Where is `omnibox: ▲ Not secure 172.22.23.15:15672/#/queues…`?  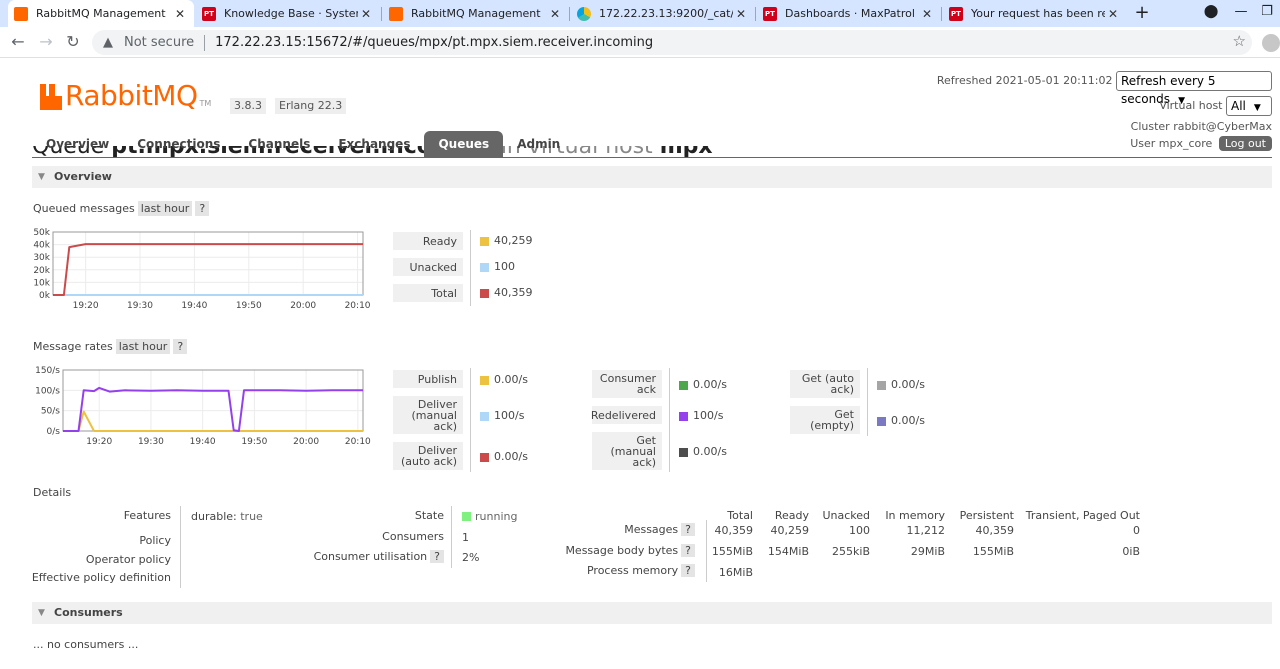
omnibox: ▲ Not secure 172.22.23.15:15672/#/queues… is located at coordinates (672, 42).